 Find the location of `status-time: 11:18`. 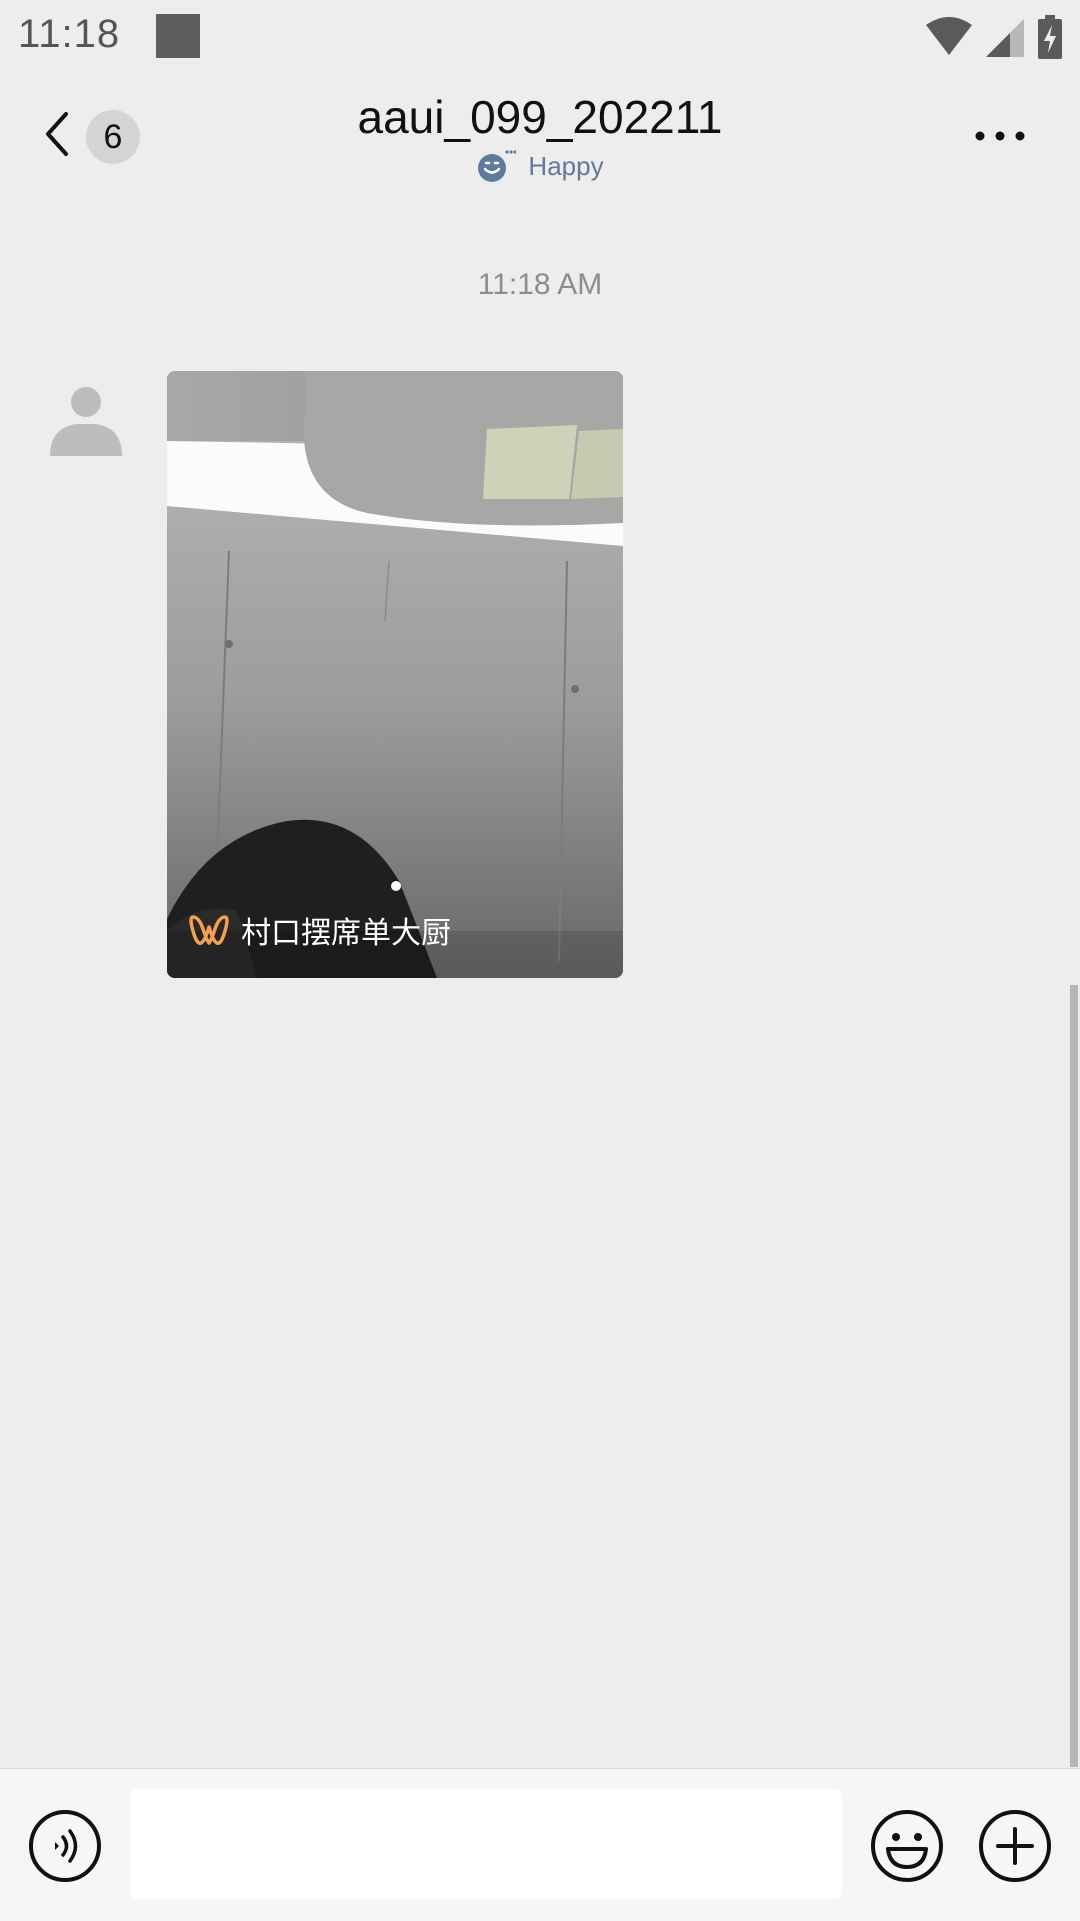

status-time: 11:18 is located at coordinates (69, 34).